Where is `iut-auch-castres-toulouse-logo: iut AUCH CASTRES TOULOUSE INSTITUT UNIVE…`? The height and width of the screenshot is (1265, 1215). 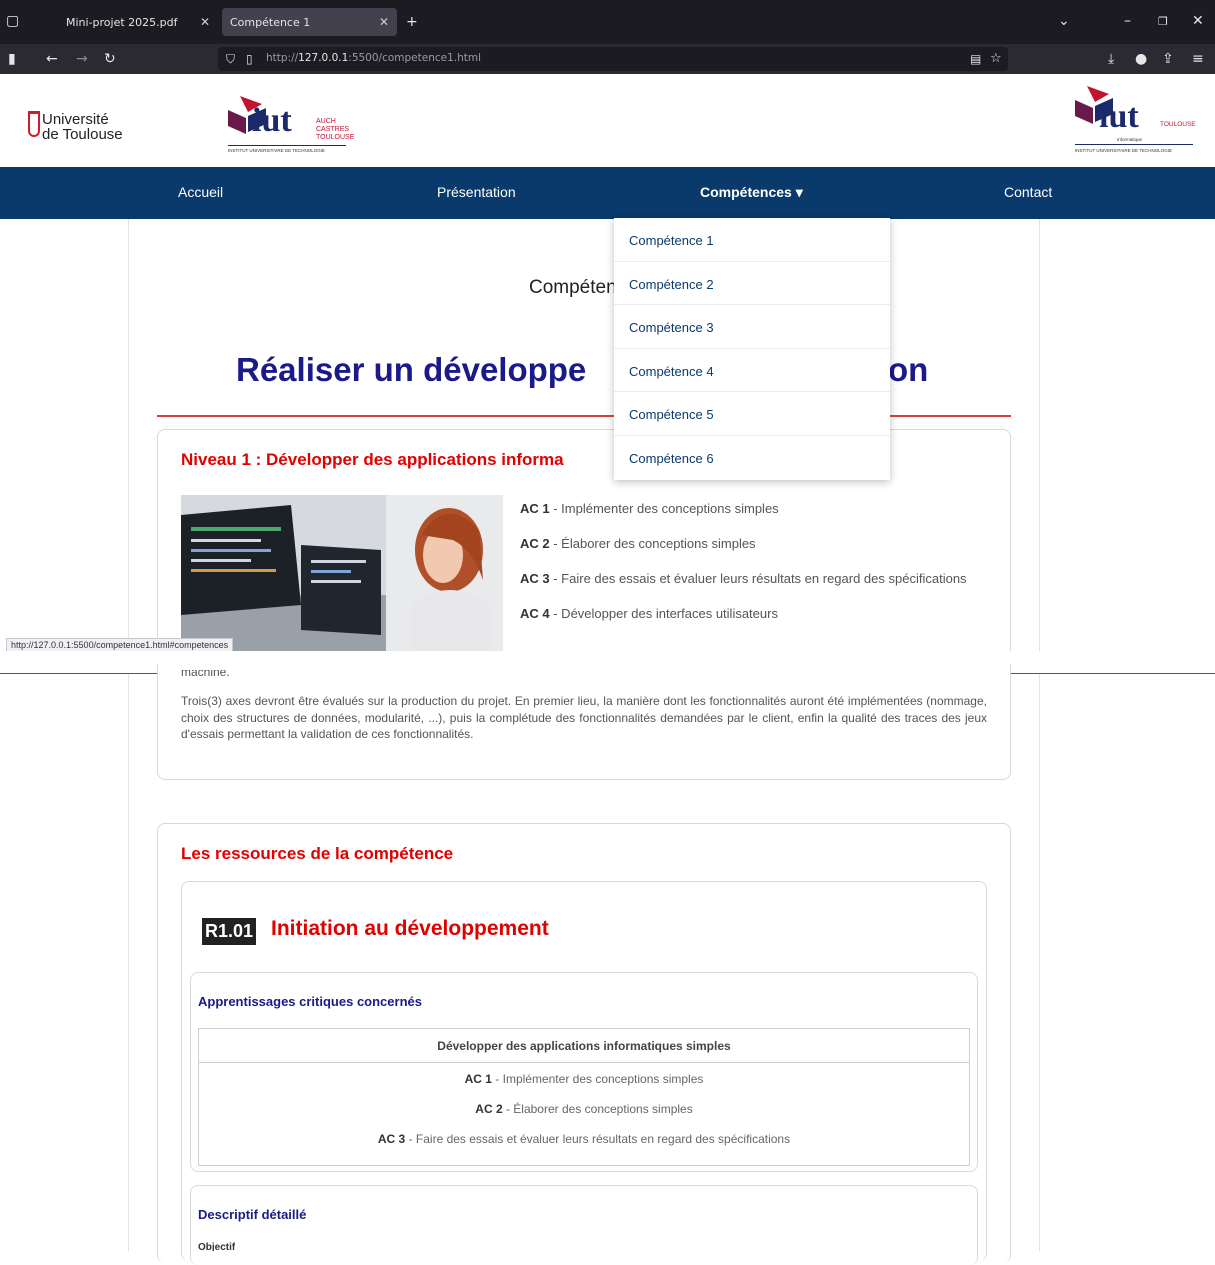
iut-auch-castres-toulouse-logo: iut AUCH CASTRES TOULOUSE INSTITUT UNIVE… is located at coordinates (293, 127).